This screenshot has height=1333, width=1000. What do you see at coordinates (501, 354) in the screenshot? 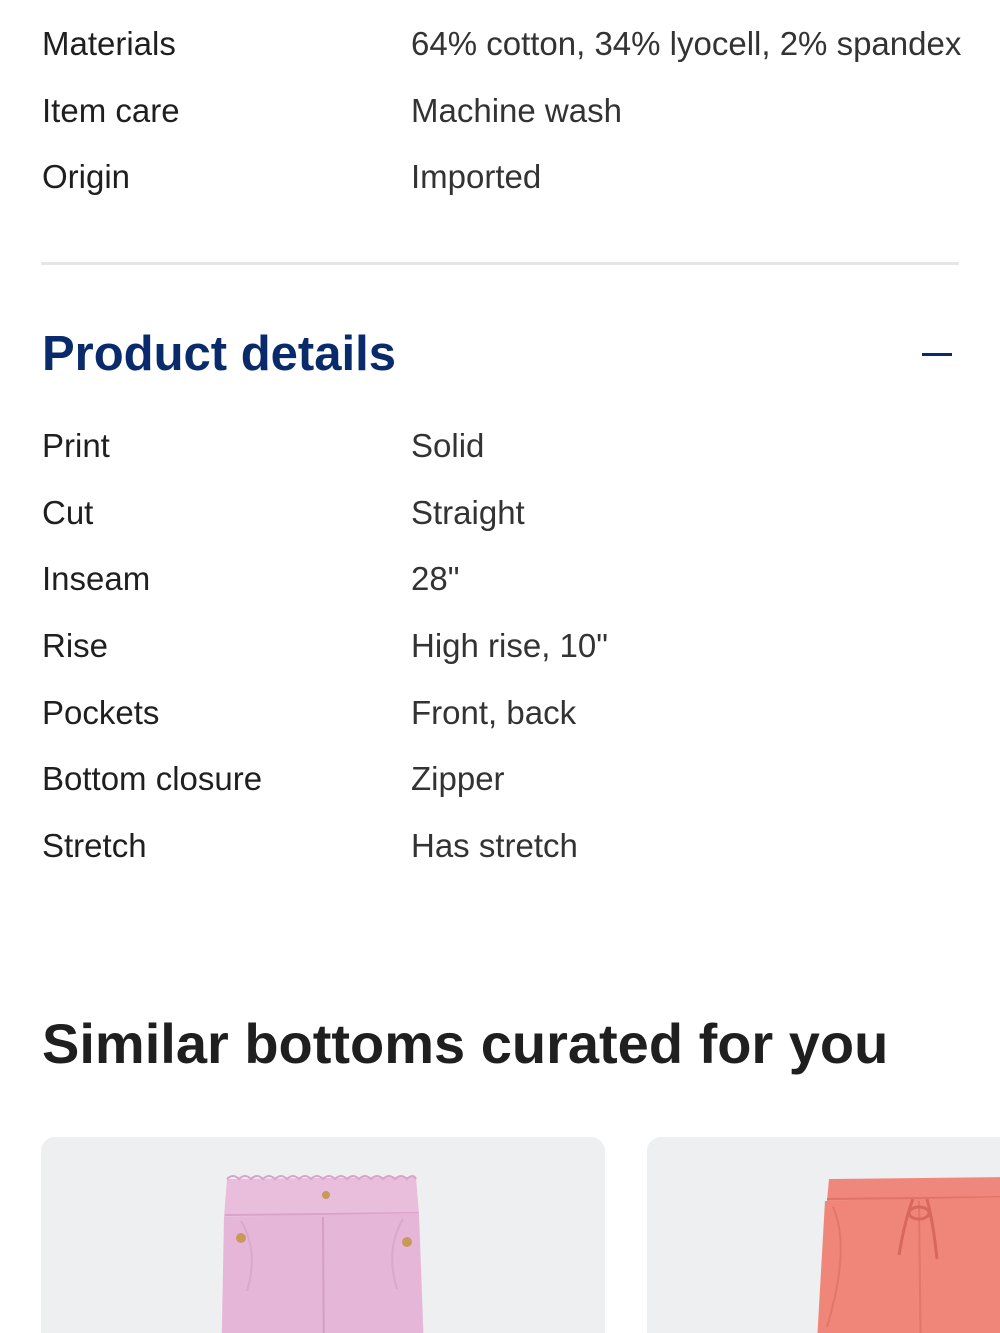
I see `product-details-header: Product details` at bounding box center [501, 354].